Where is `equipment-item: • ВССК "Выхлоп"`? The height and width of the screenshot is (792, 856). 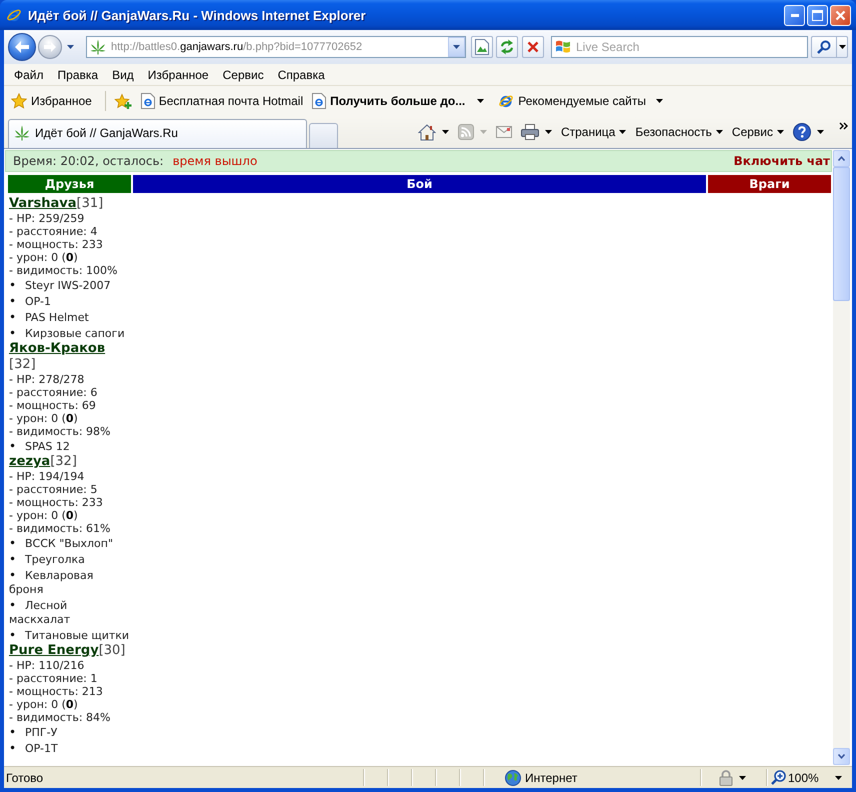
equipment-item: • ВССК "Выхлоп" is located at coordinates (61, 544).